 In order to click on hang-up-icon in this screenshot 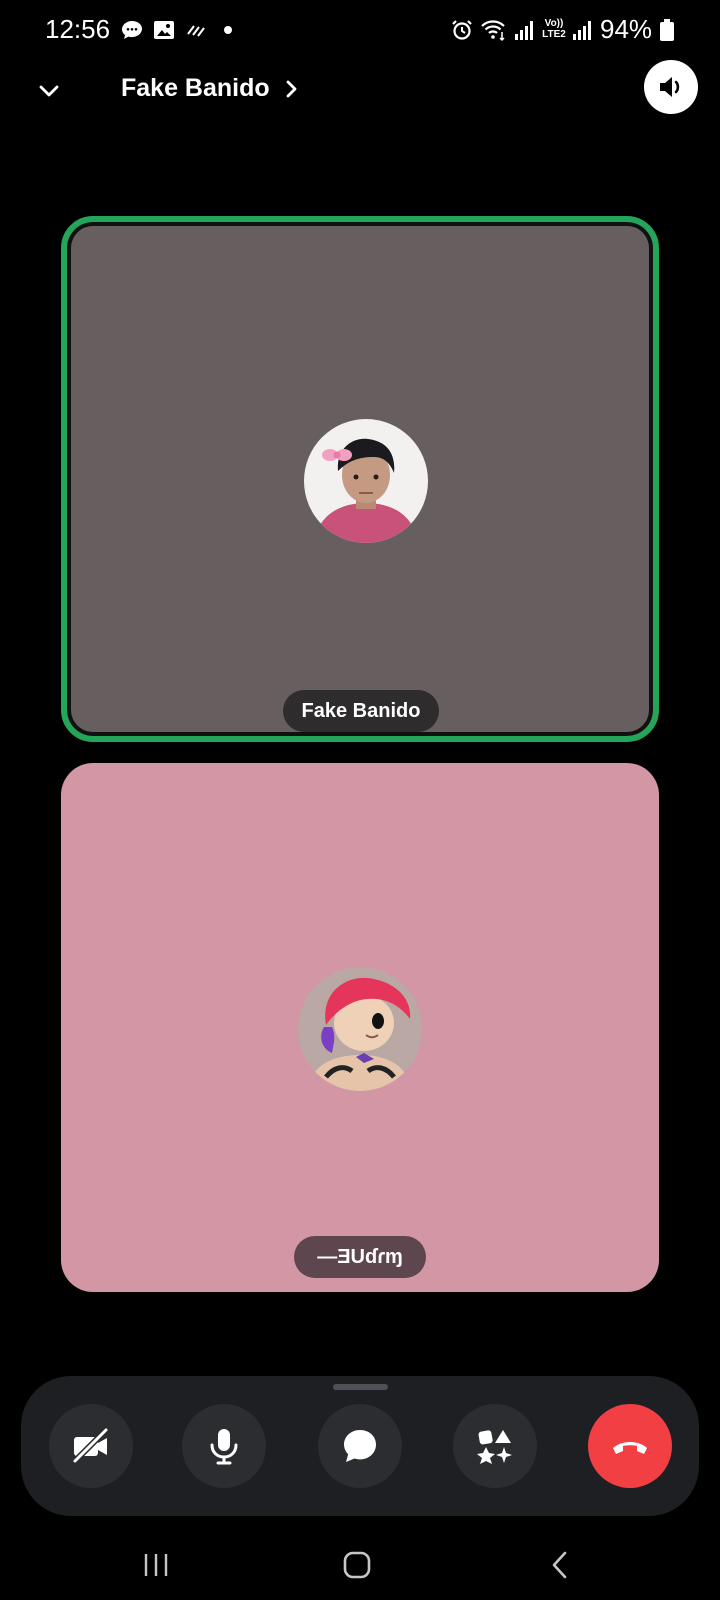, I will do `click(630, 1448)`.